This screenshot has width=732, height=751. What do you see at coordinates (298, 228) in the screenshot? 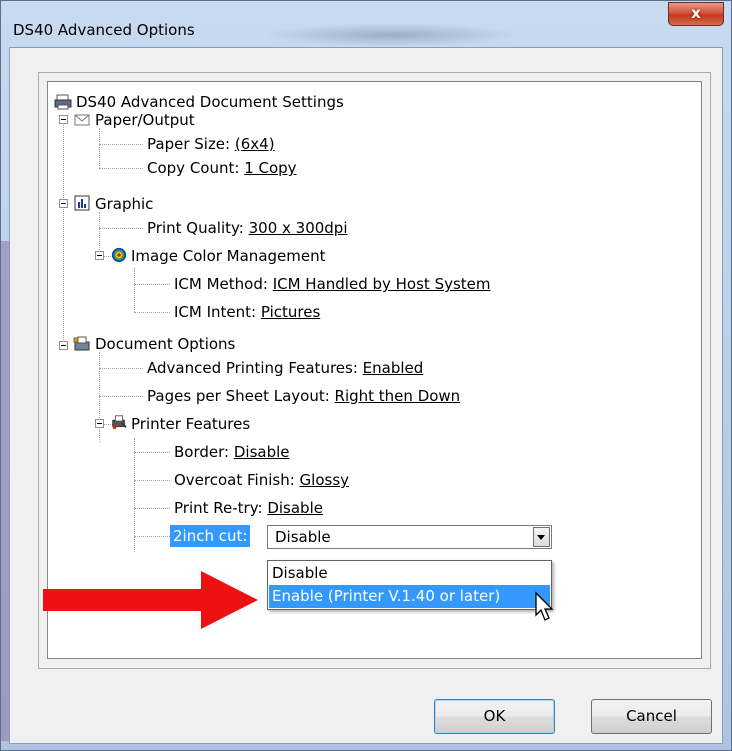
I see `setting-value: 300 x 300dpi` at bounding box center [298, 228].